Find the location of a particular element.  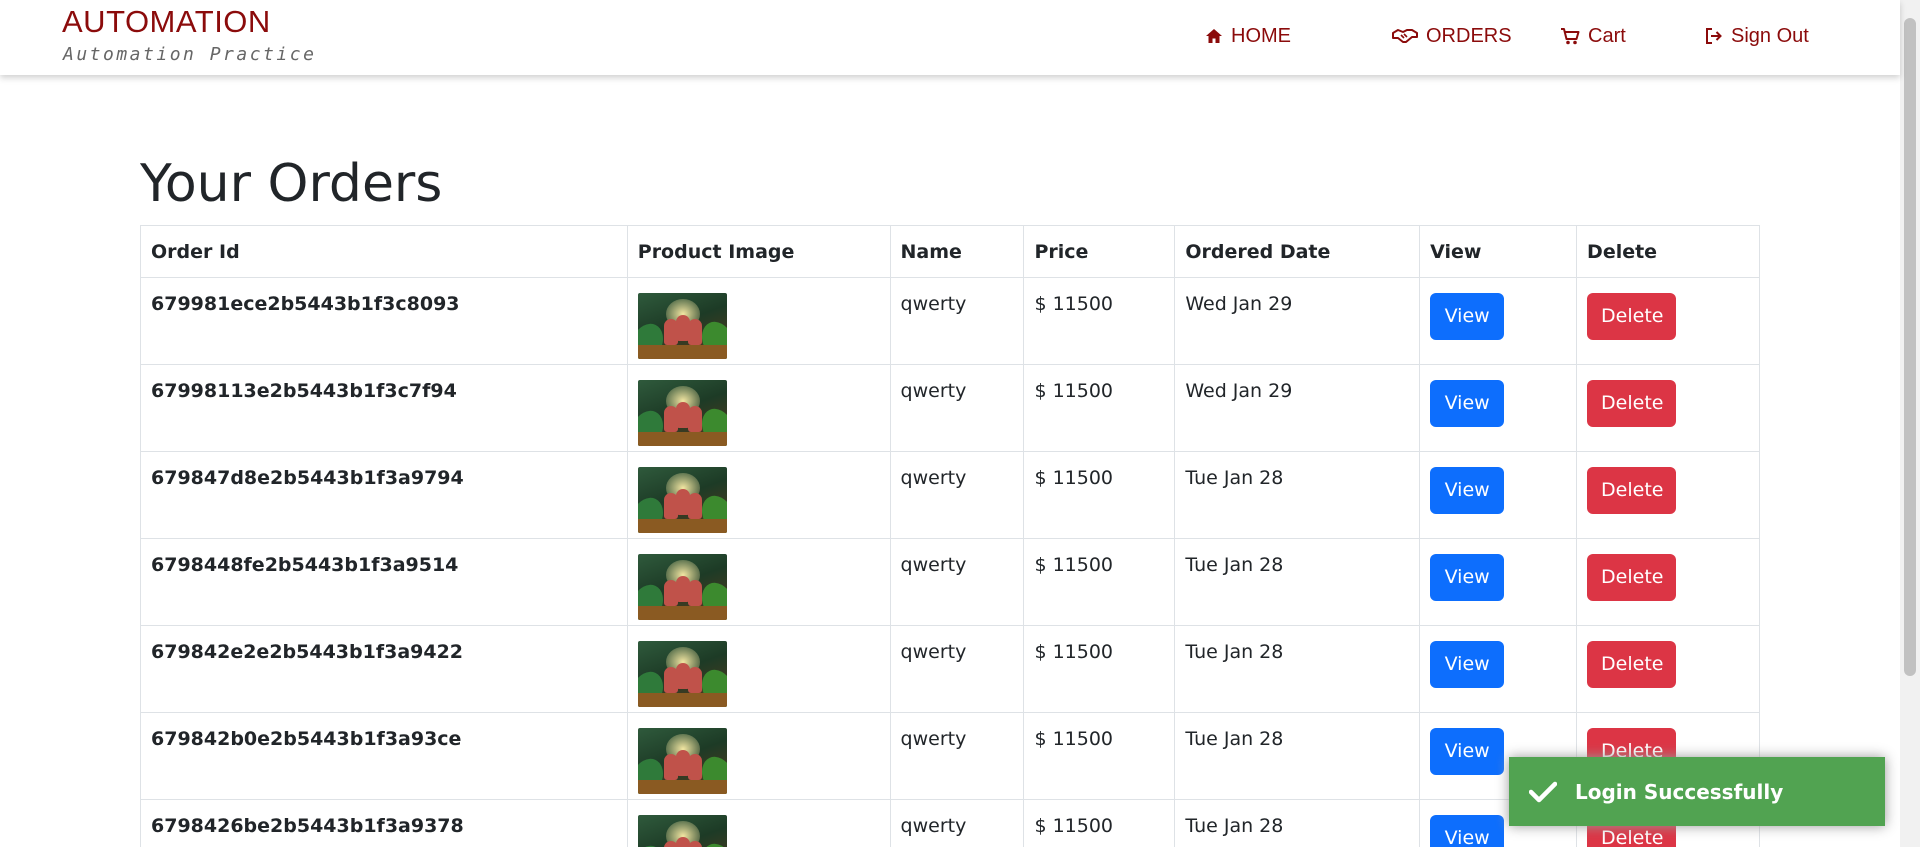

header-product-image: Product Image is located at coordinates (758, 251).